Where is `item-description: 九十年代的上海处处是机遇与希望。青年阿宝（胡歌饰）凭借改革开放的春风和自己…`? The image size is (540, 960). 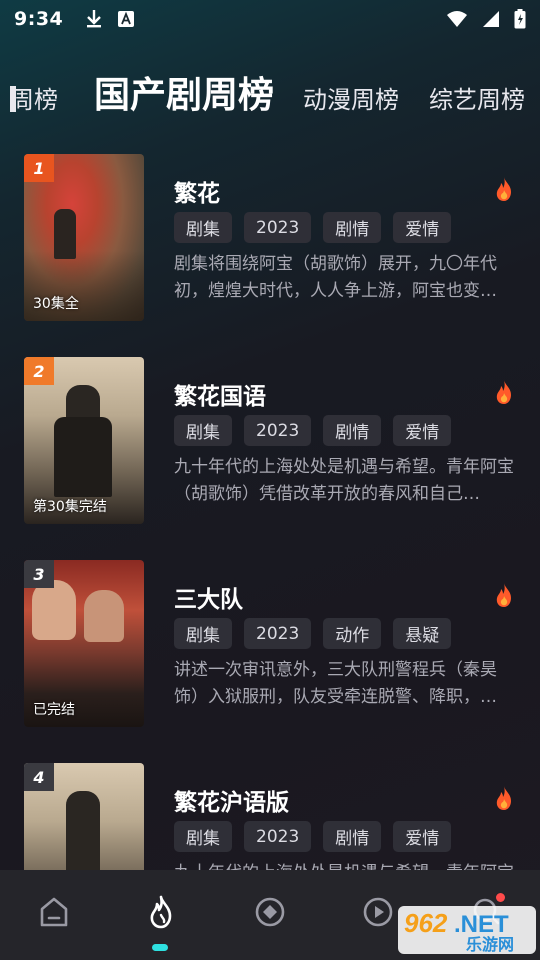
item-description: 九十年代的上海处处是机遇与希望。青年阿宝（胡歌饰）凭借改革开放的春风和自己… is located at coordinates (344, 480).